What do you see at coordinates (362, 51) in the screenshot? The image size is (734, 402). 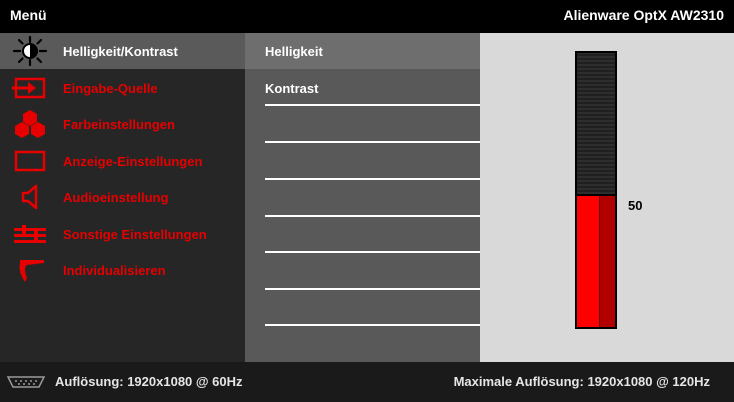 I see `submenu-item-brightness: Helligkeit` at bounding box center [362, 51].